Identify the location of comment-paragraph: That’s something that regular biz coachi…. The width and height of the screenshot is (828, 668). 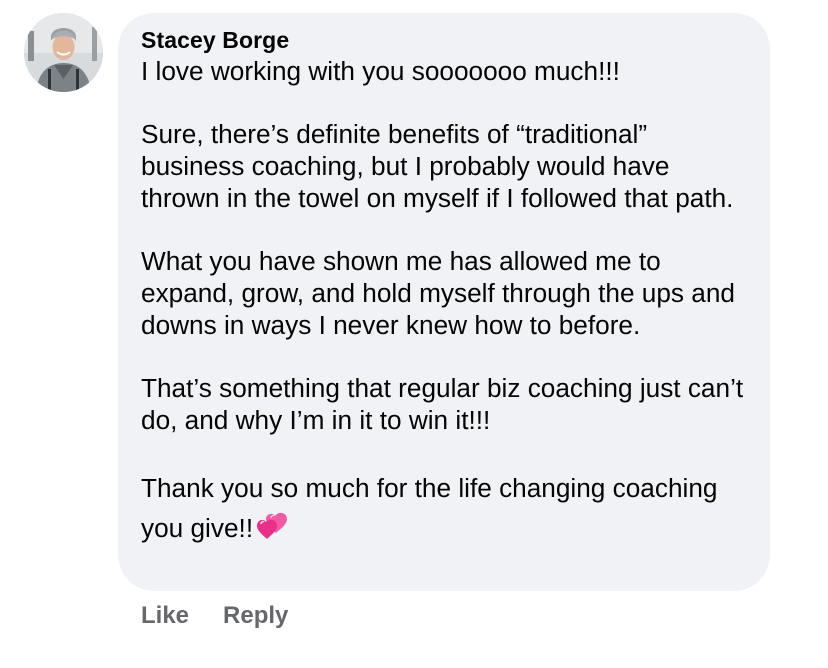
(442, 403).